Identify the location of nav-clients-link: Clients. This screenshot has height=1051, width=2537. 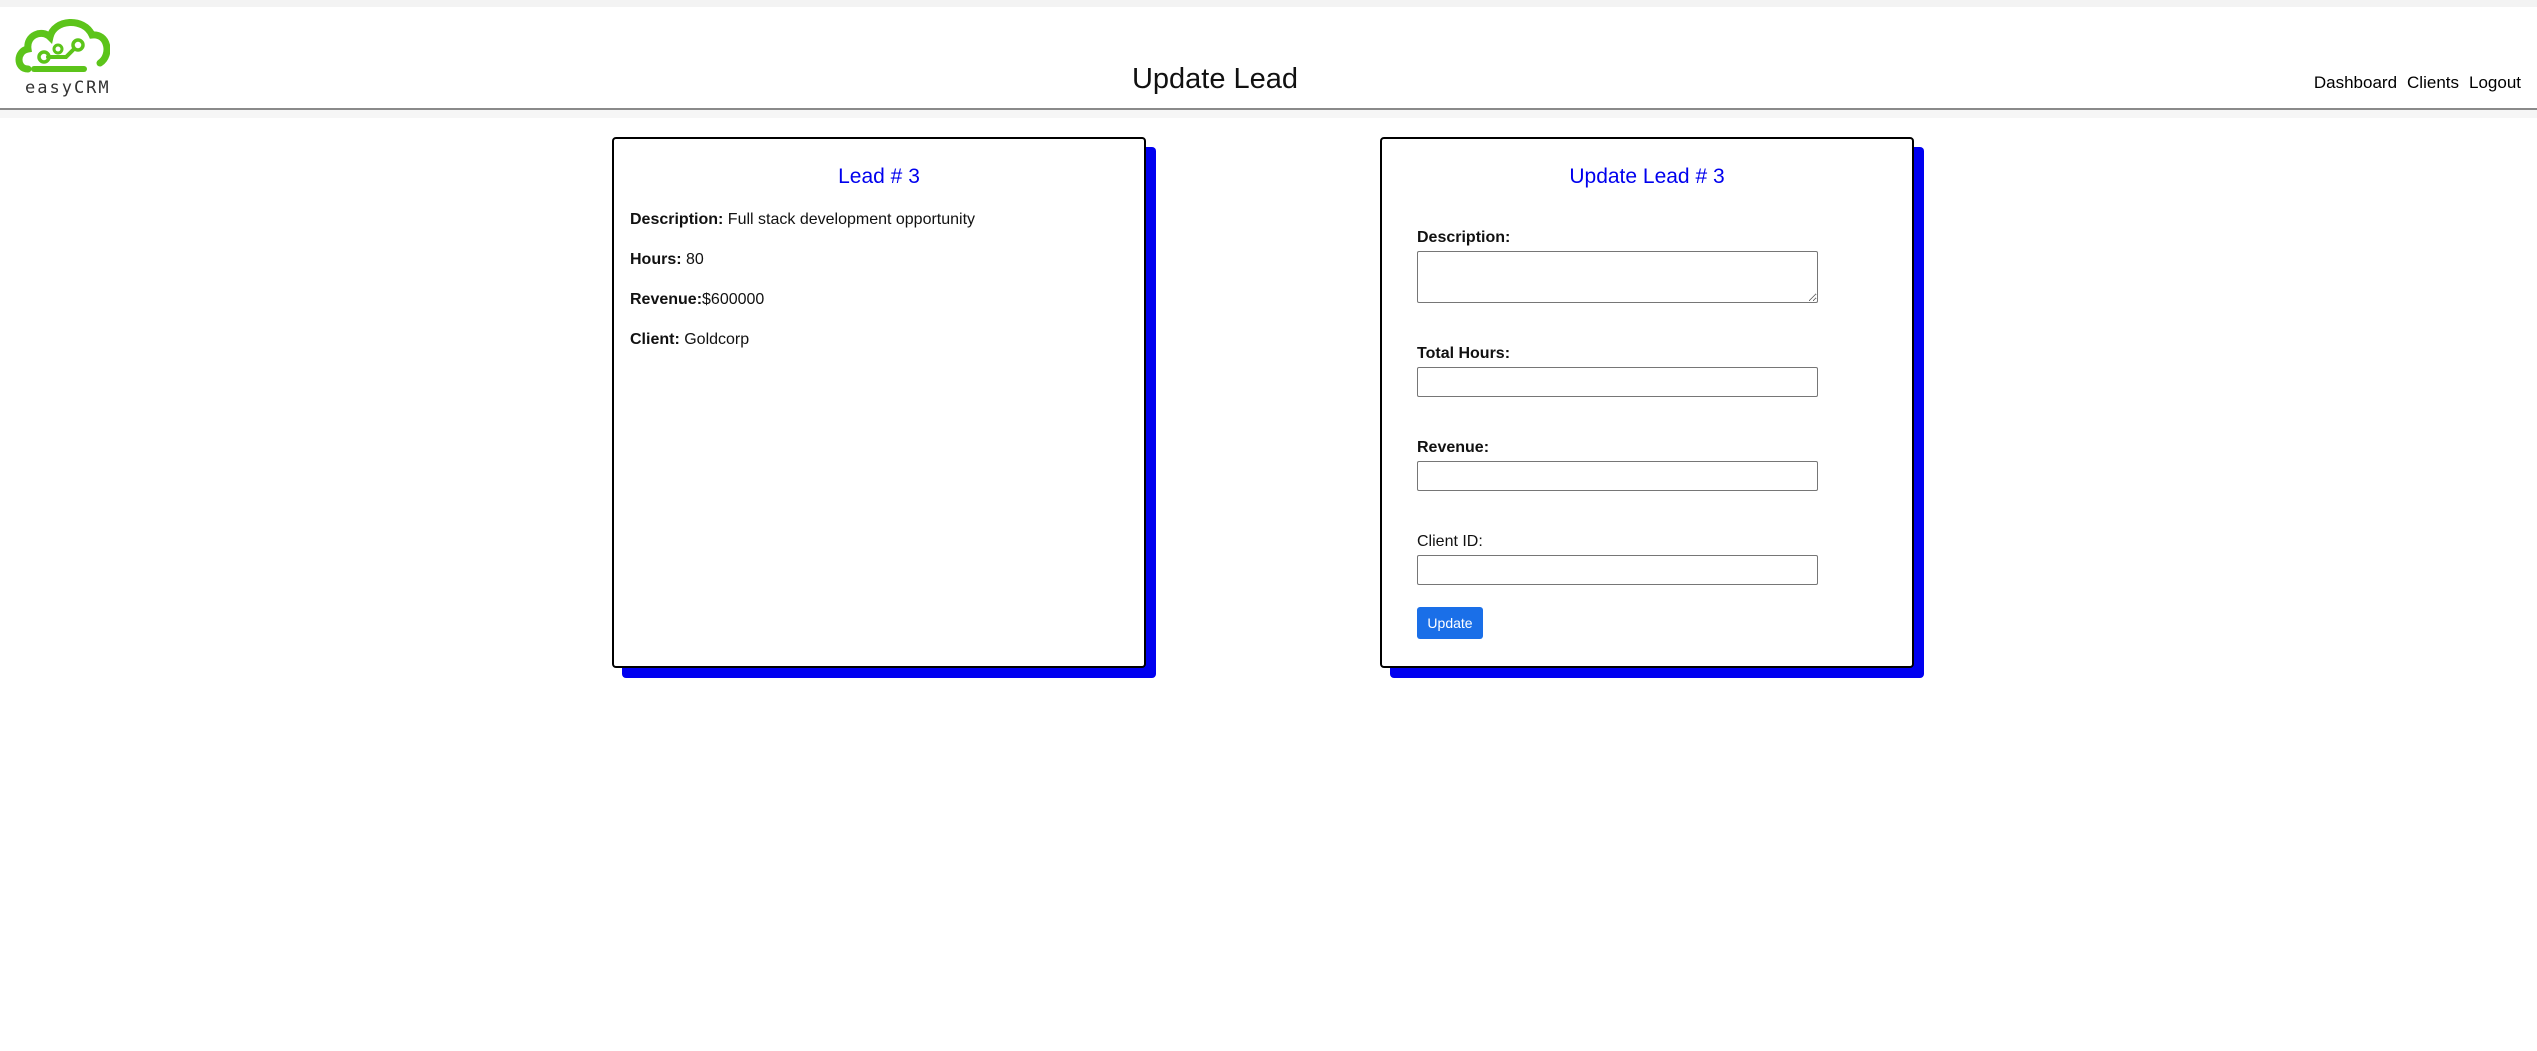
(2433, 83).